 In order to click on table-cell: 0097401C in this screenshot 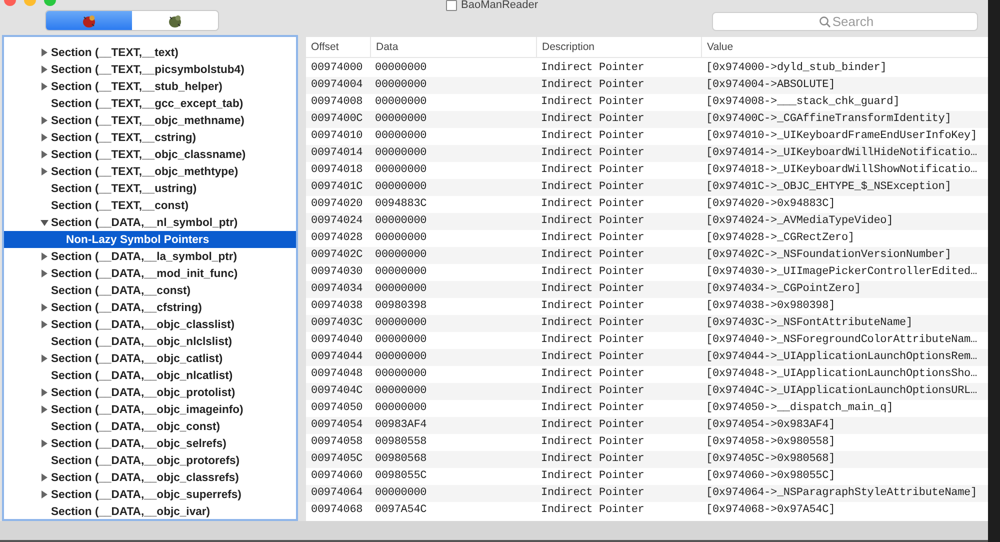, I will do `click(338, 187)`.